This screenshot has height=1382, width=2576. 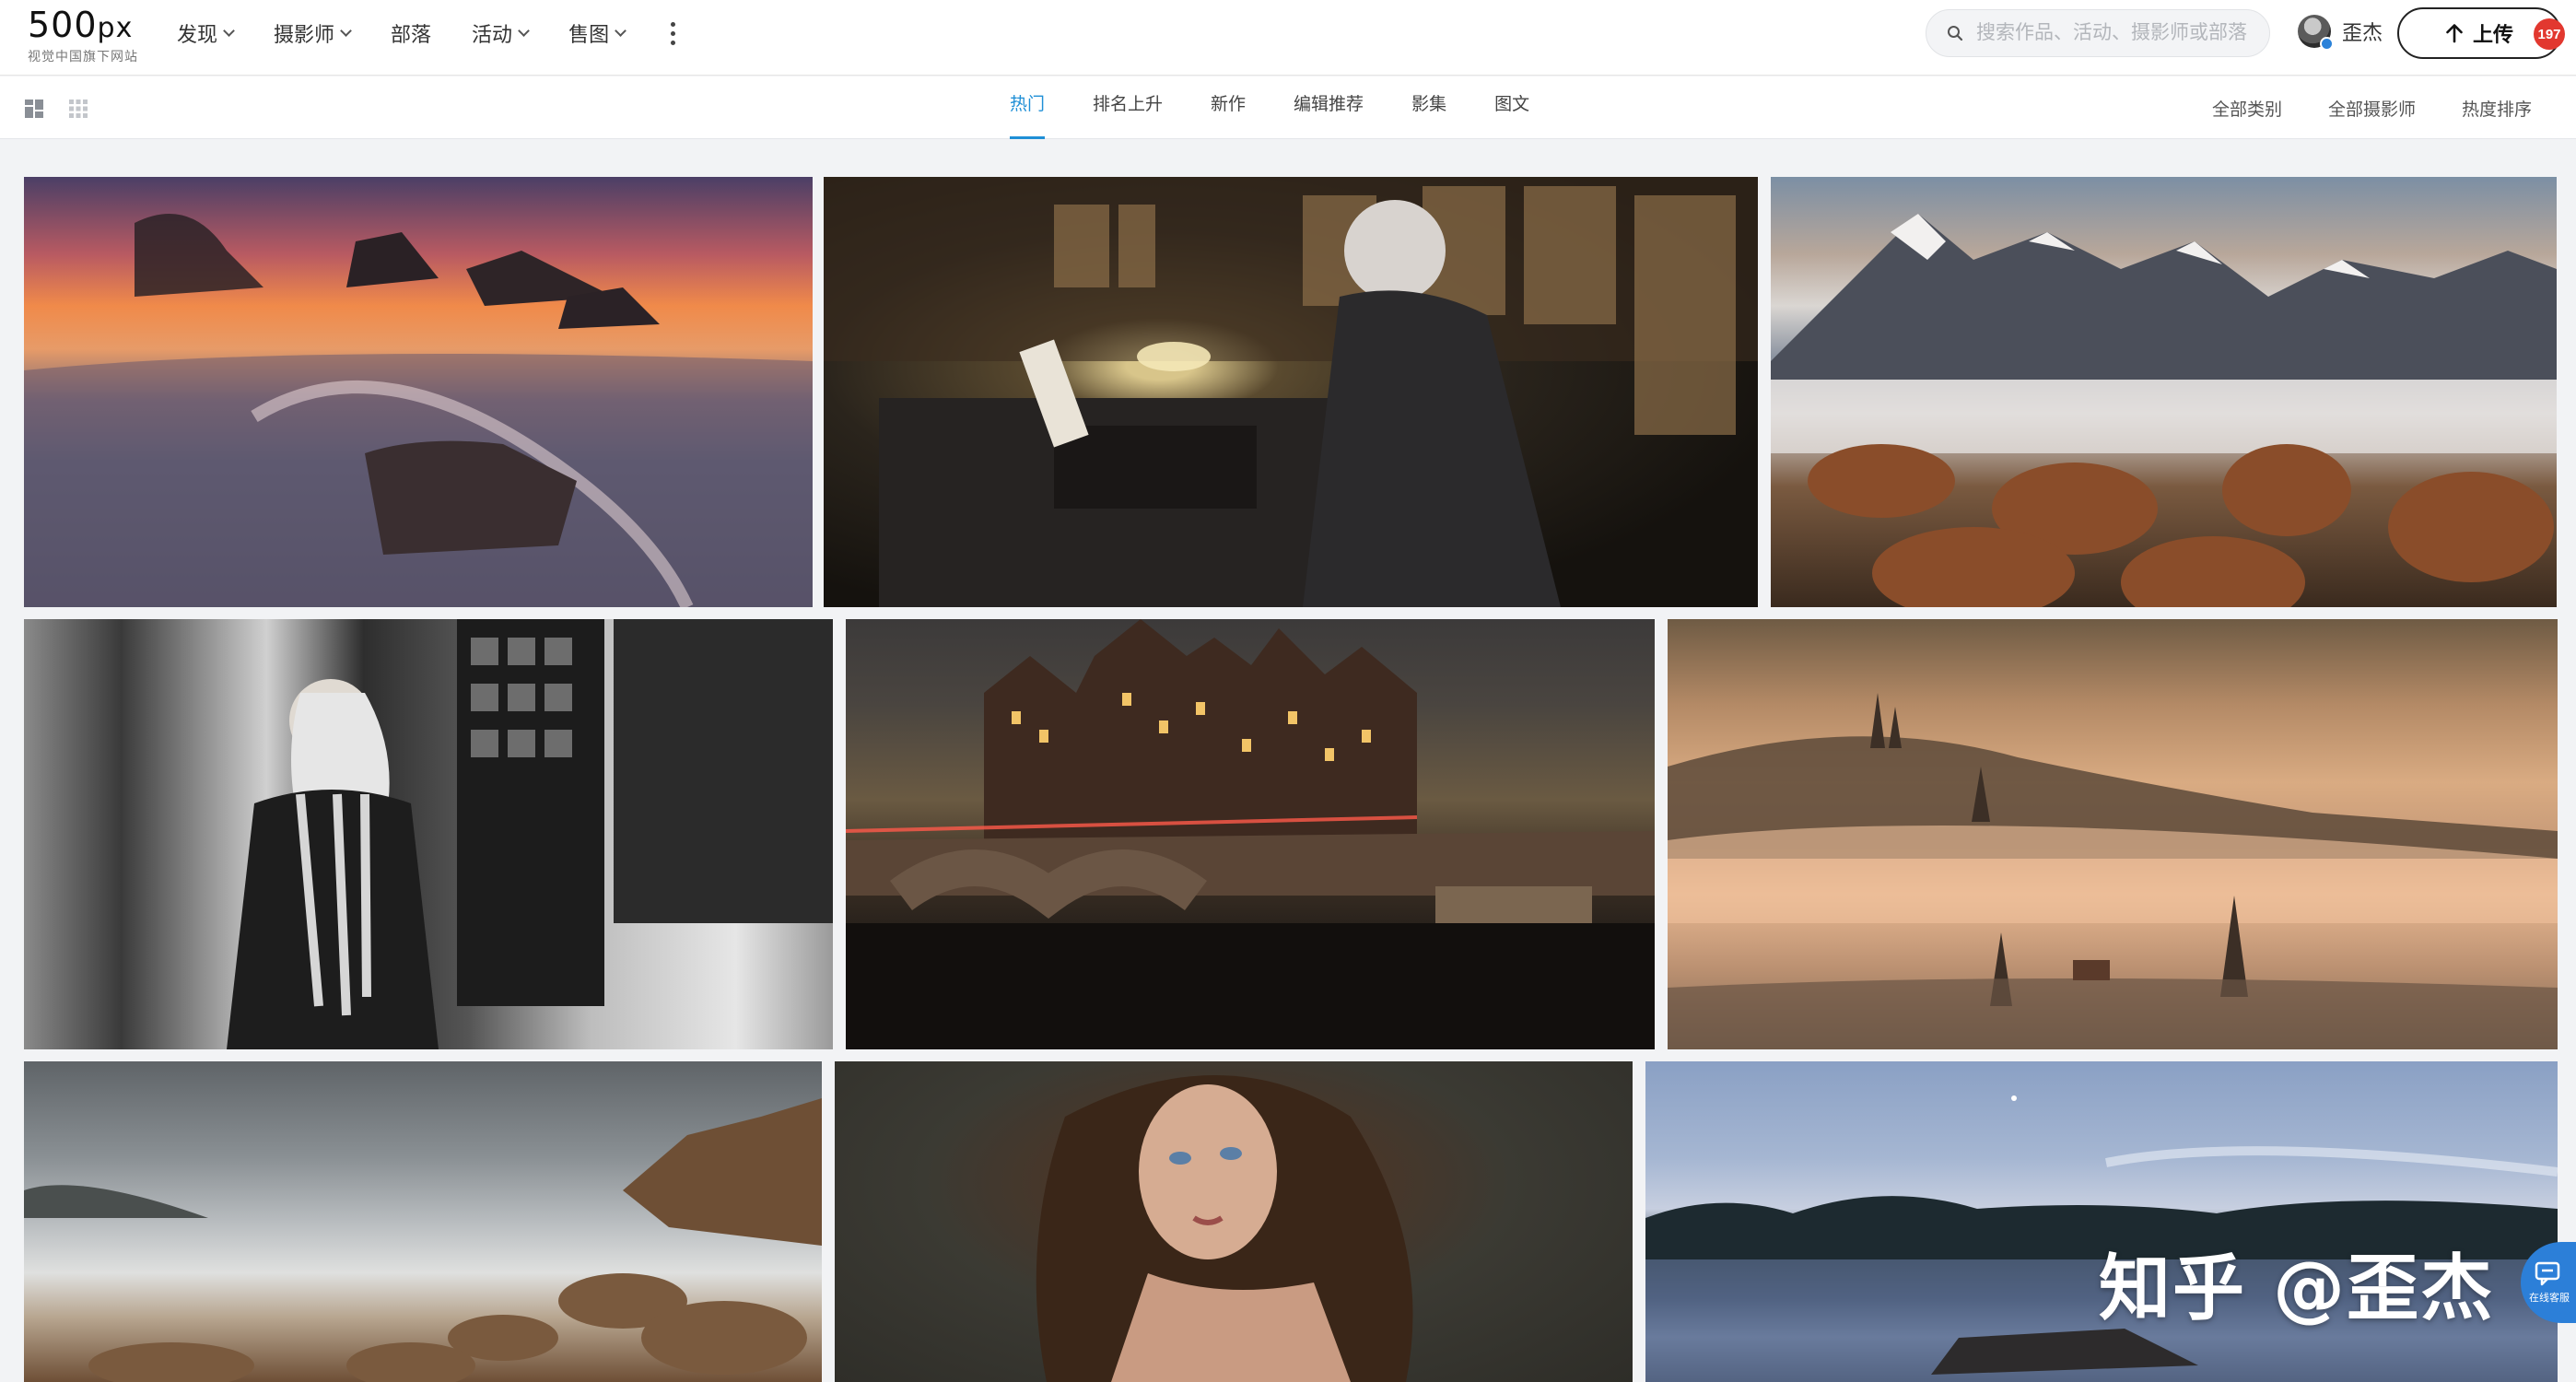 What do you see at coordinates (589, 34) in the screenshot?
I see `nav-item-label: 售图` at bounding box center [589, 34].